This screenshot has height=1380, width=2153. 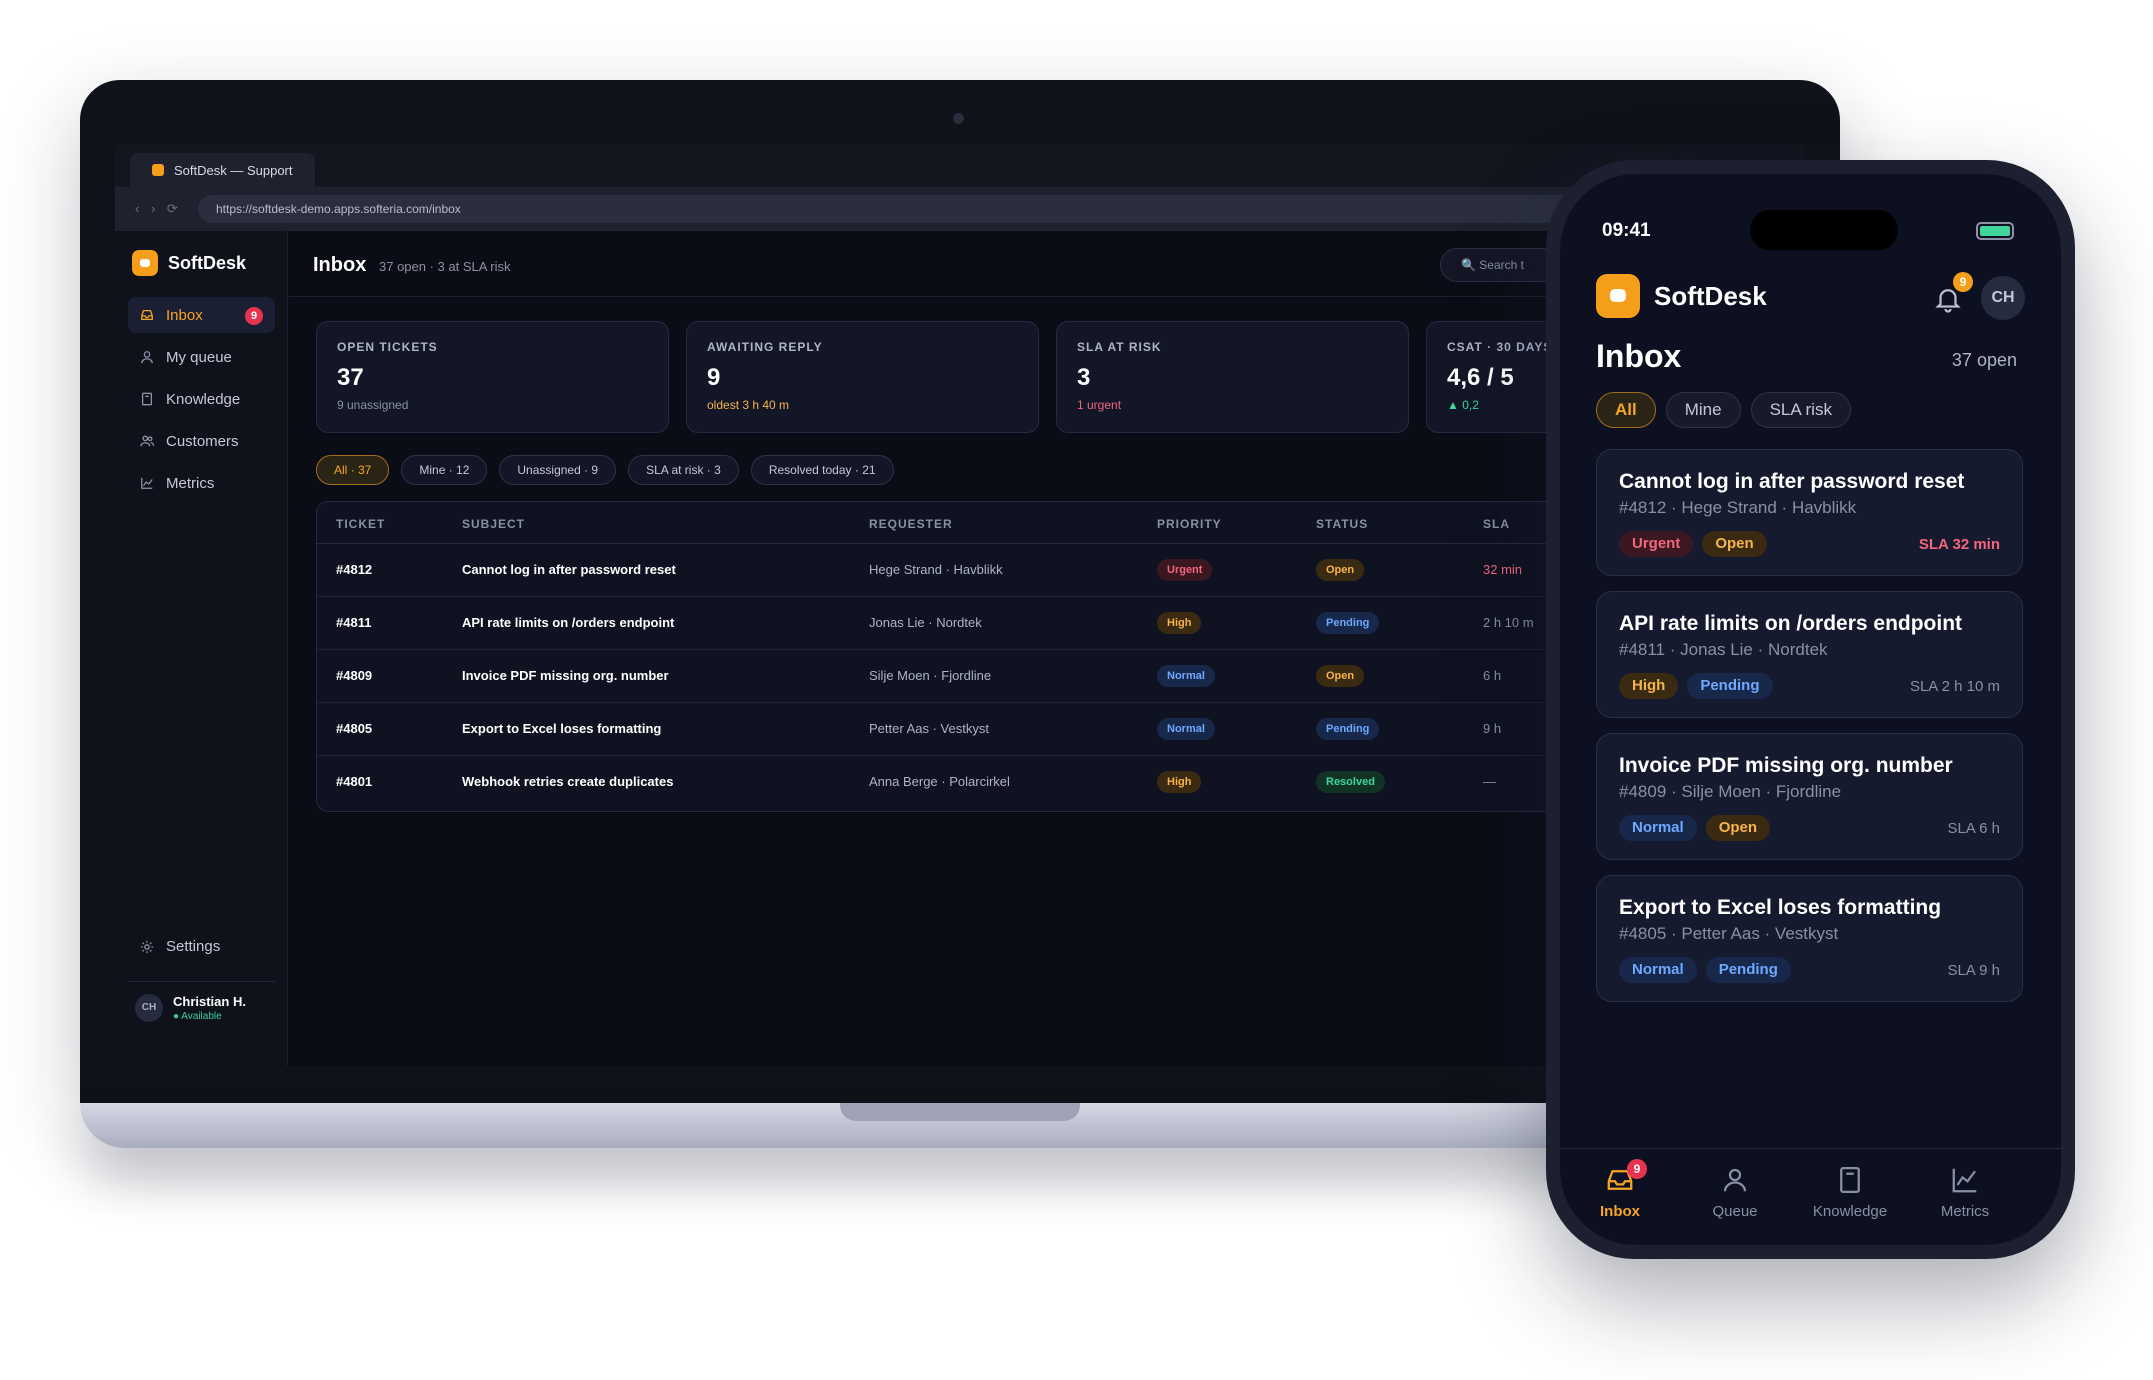 What do you see at coordinates (1786, 765) in the screenshot?
I see `ticket-card-title: Invoice PDF missing org. number` at bounding box center [1786, 765].